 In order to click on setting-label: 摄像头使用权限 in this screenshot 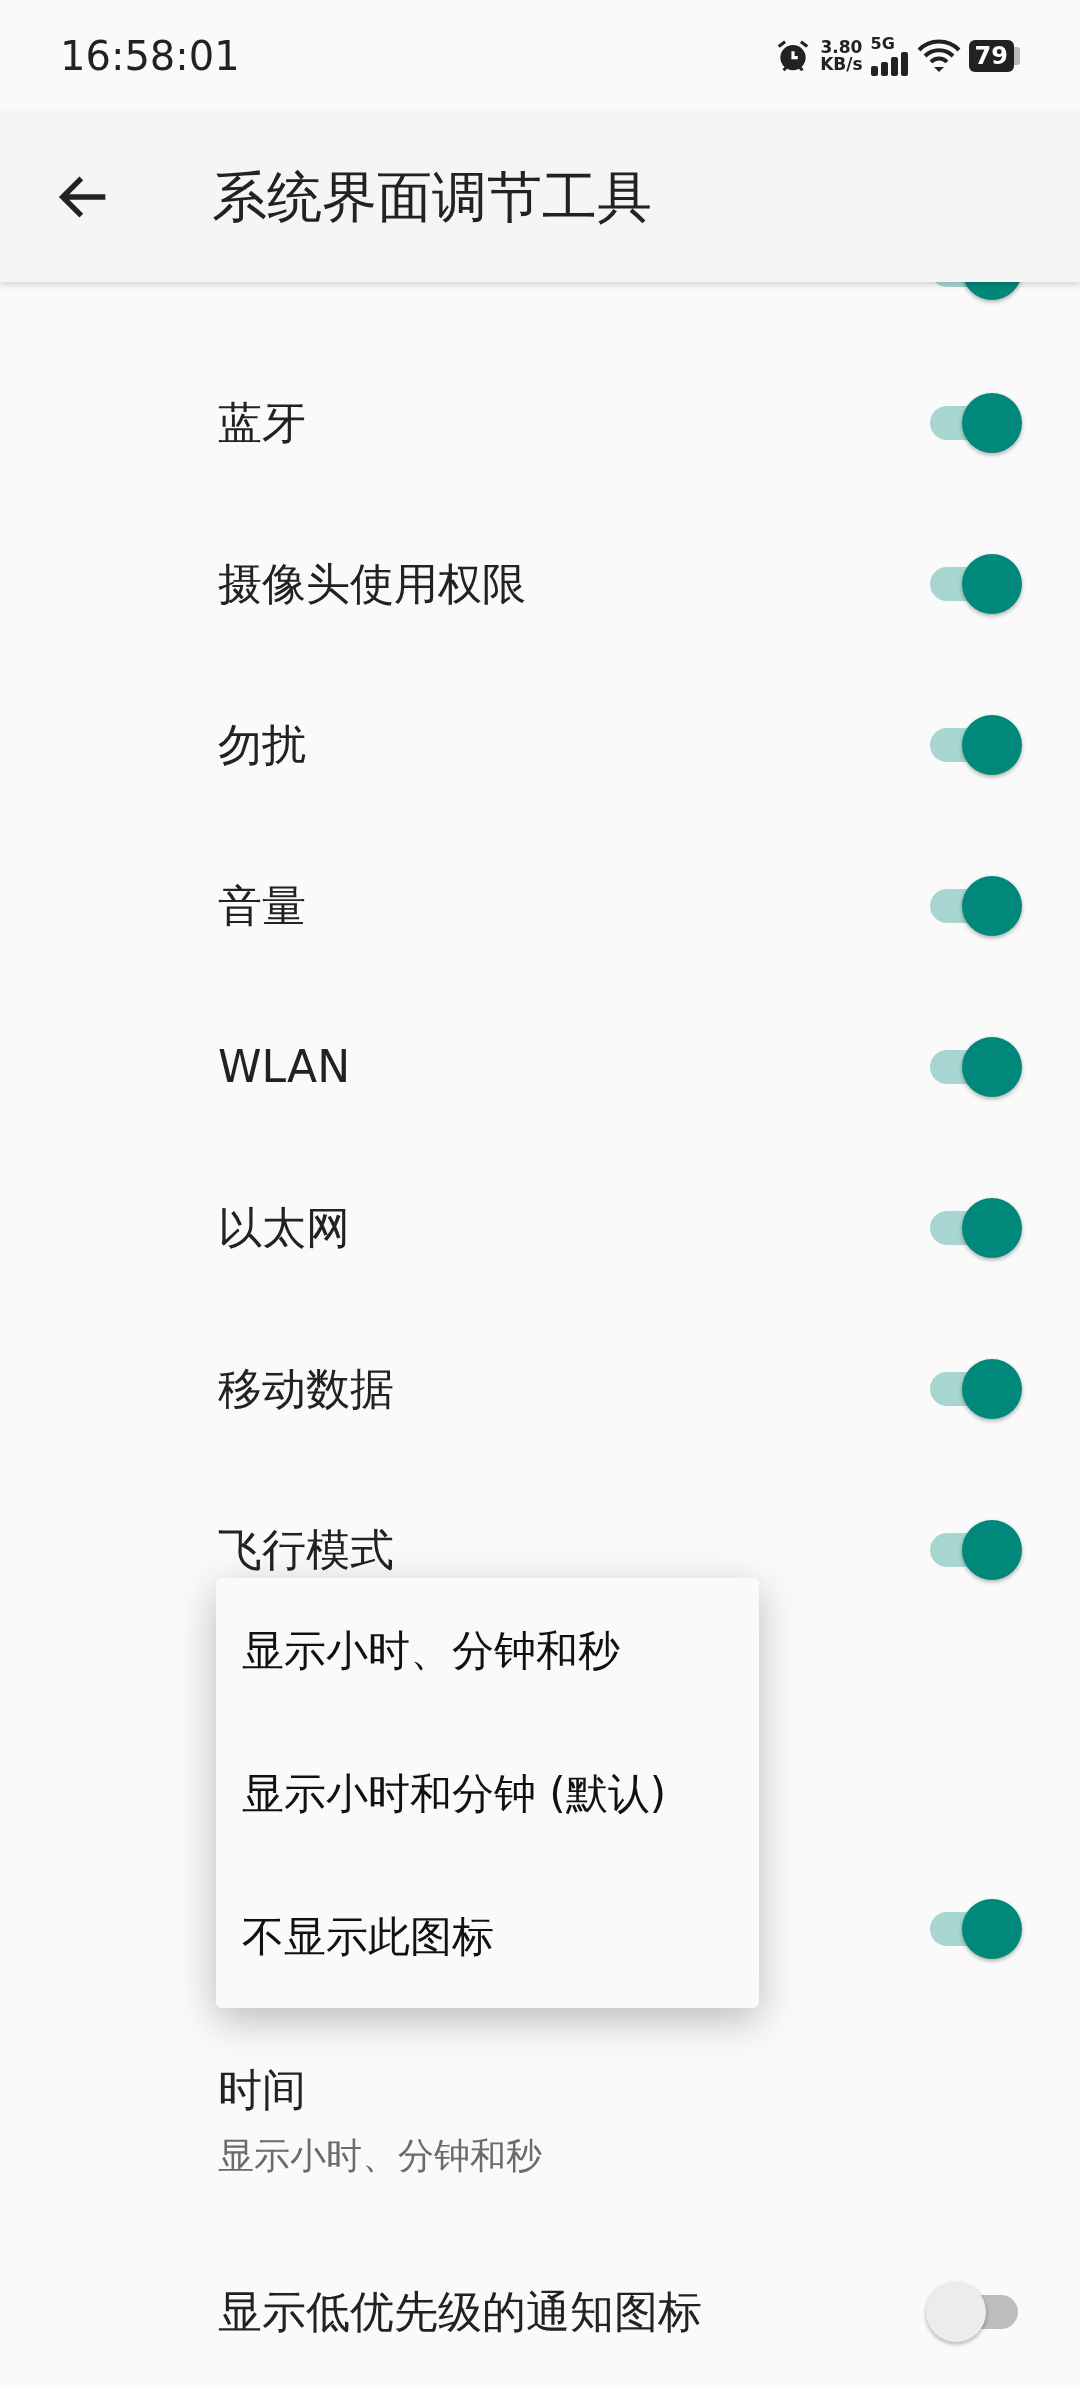, I will do `click(372, 583)`.